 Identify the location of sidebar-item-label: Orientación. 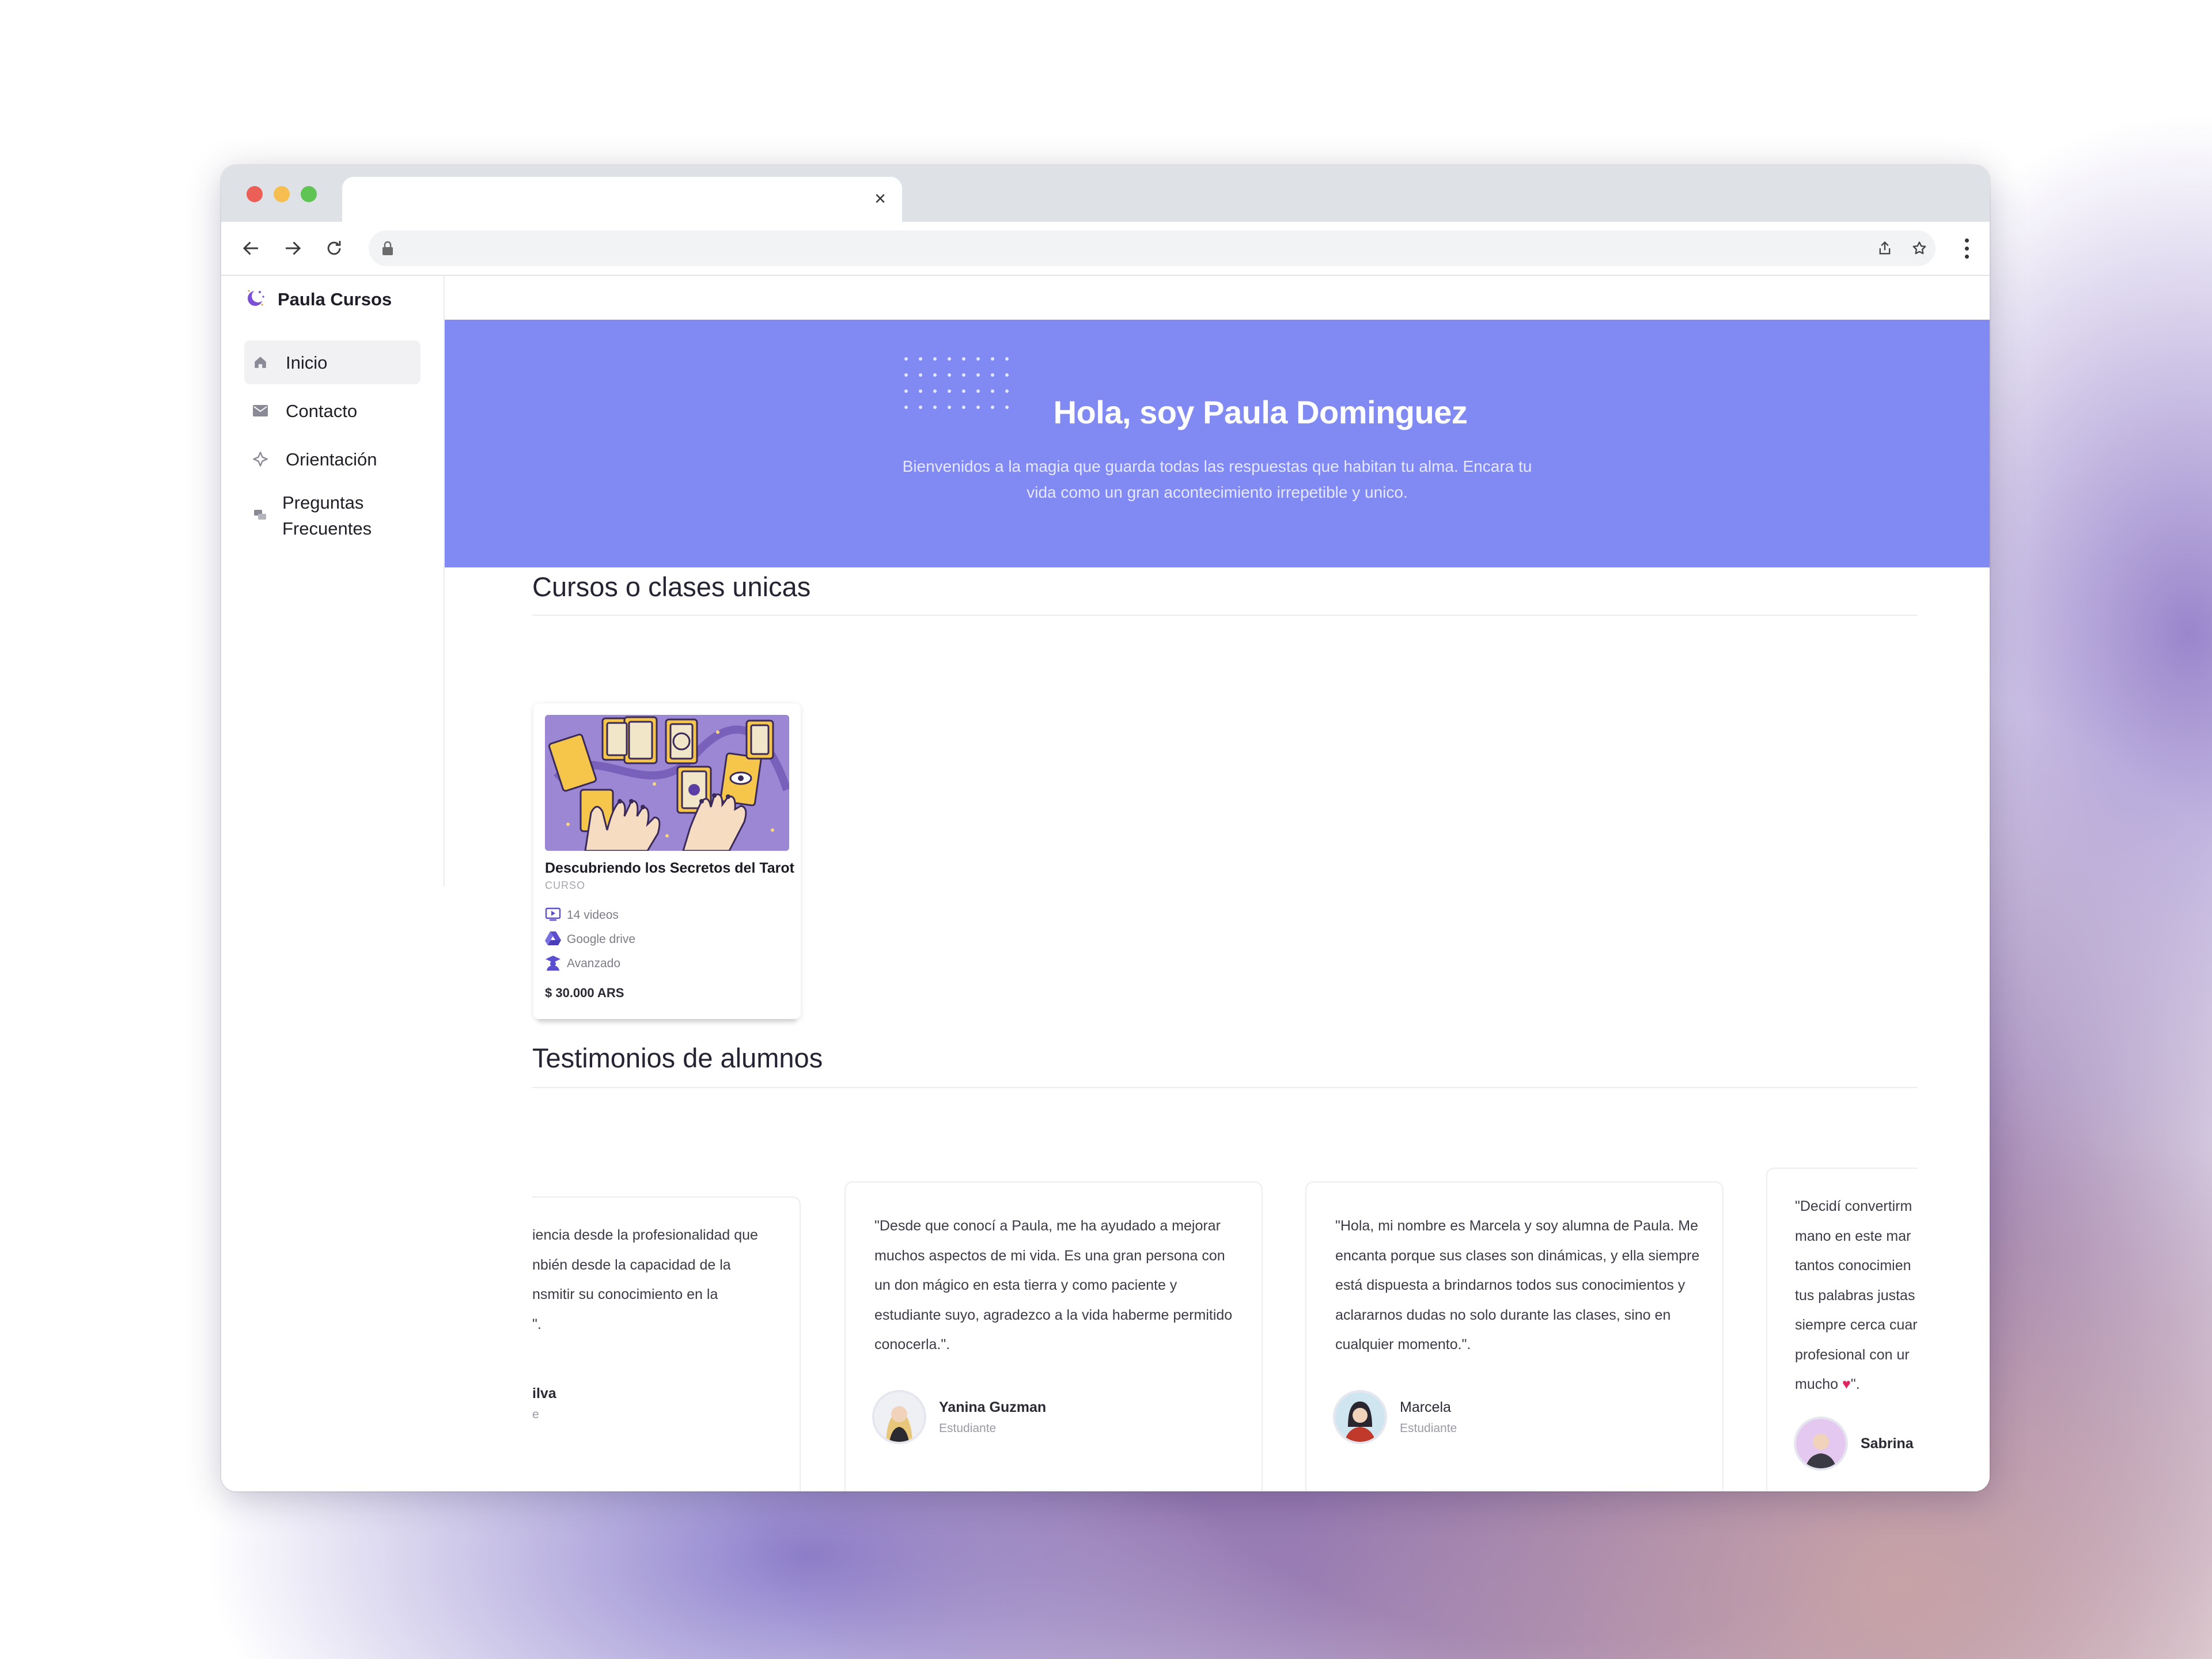
(331, 459).